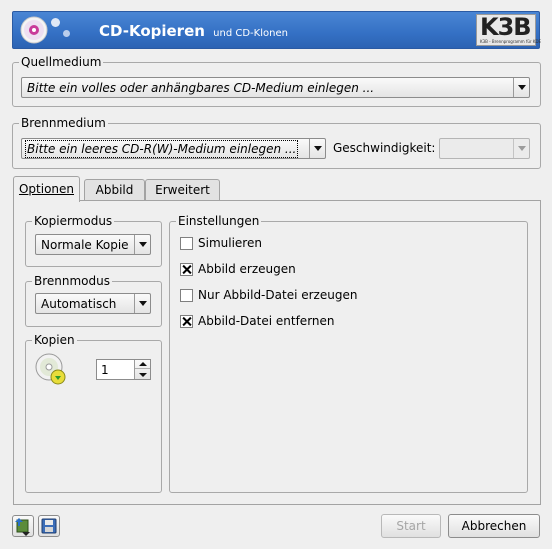 This screenshot has width=552, height=549. What do you see at coordinates (85, 245) in the screenshot?
I see `copy-mode-value: Normale Kopie` at bounding box center [85, 245].